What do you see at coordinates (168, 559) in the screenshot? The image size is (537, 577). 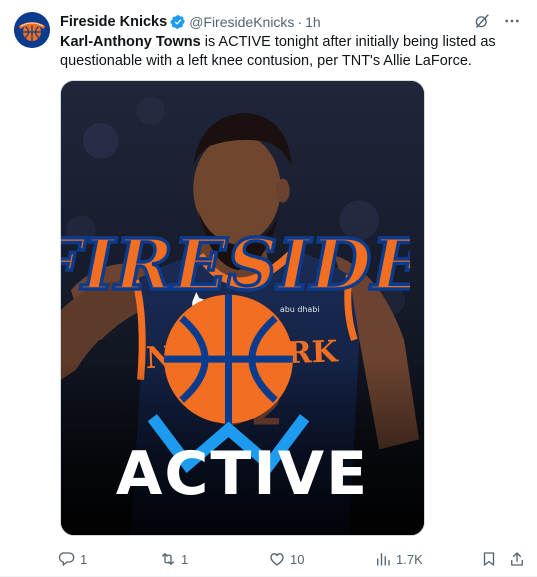 I see `retweet-icon` at bounding box center [168, 559].